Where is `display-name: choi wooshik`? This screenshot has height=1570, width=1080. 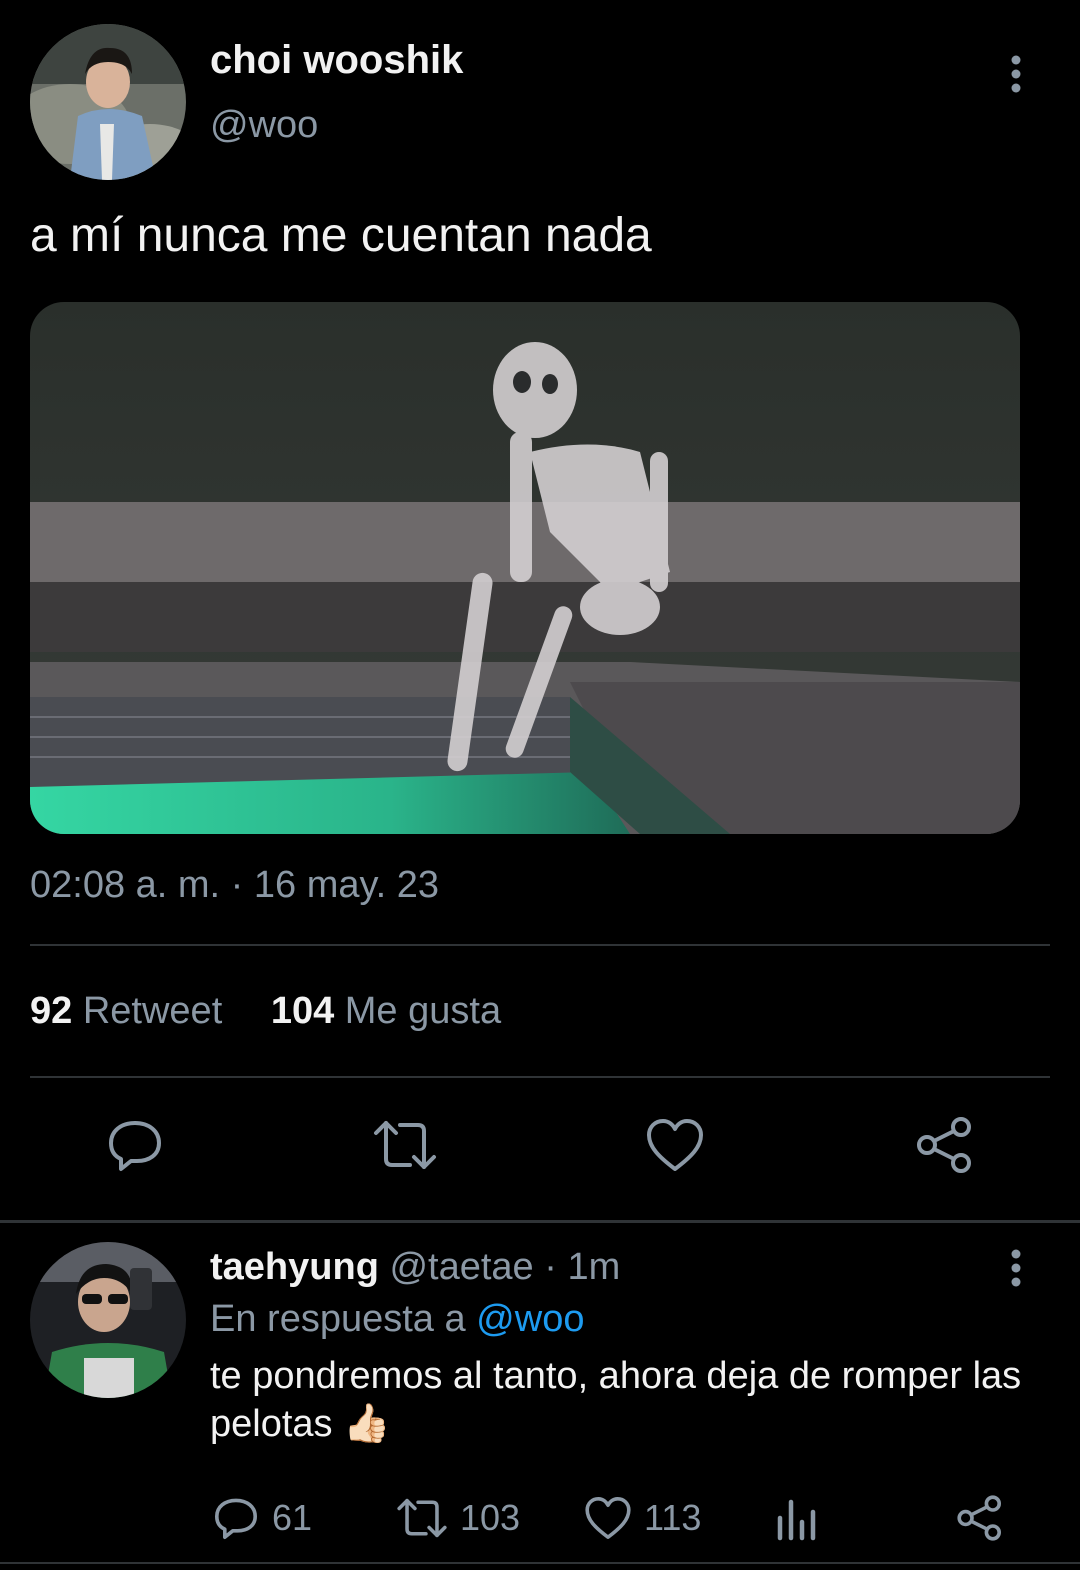
display-name: choi wooshik is located at coordinates (336, 60).